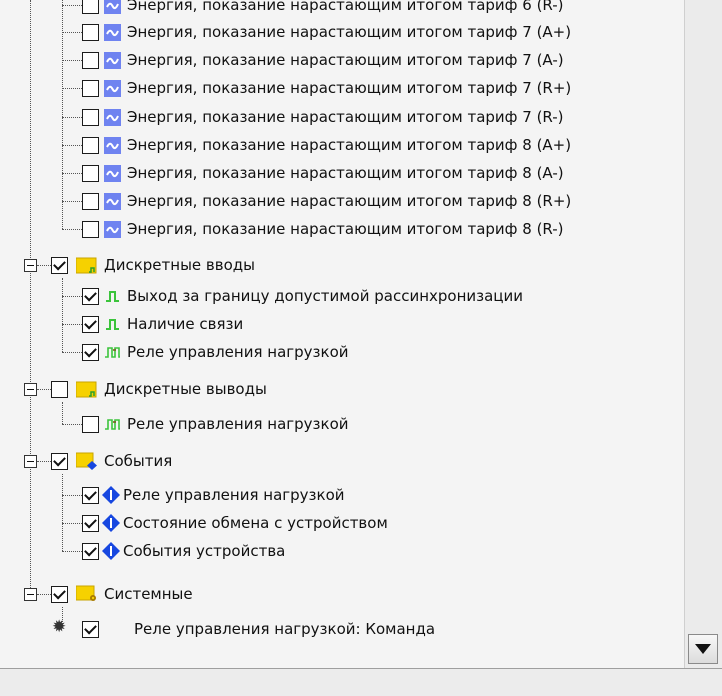  I want to click on tree-group-label: События, so click(138, 461).